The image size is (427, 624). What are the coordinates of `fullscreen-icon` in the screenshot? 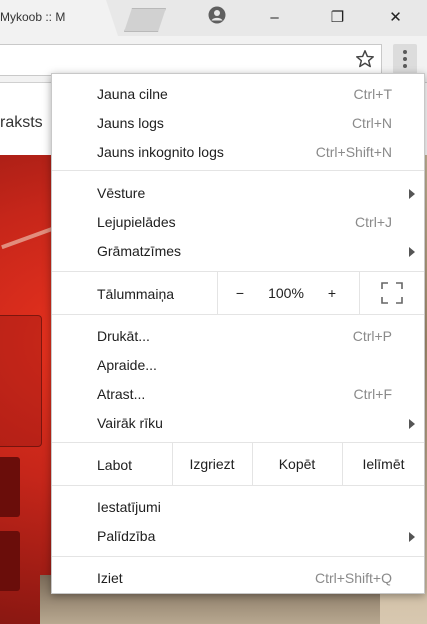 It's located at (392, 293).